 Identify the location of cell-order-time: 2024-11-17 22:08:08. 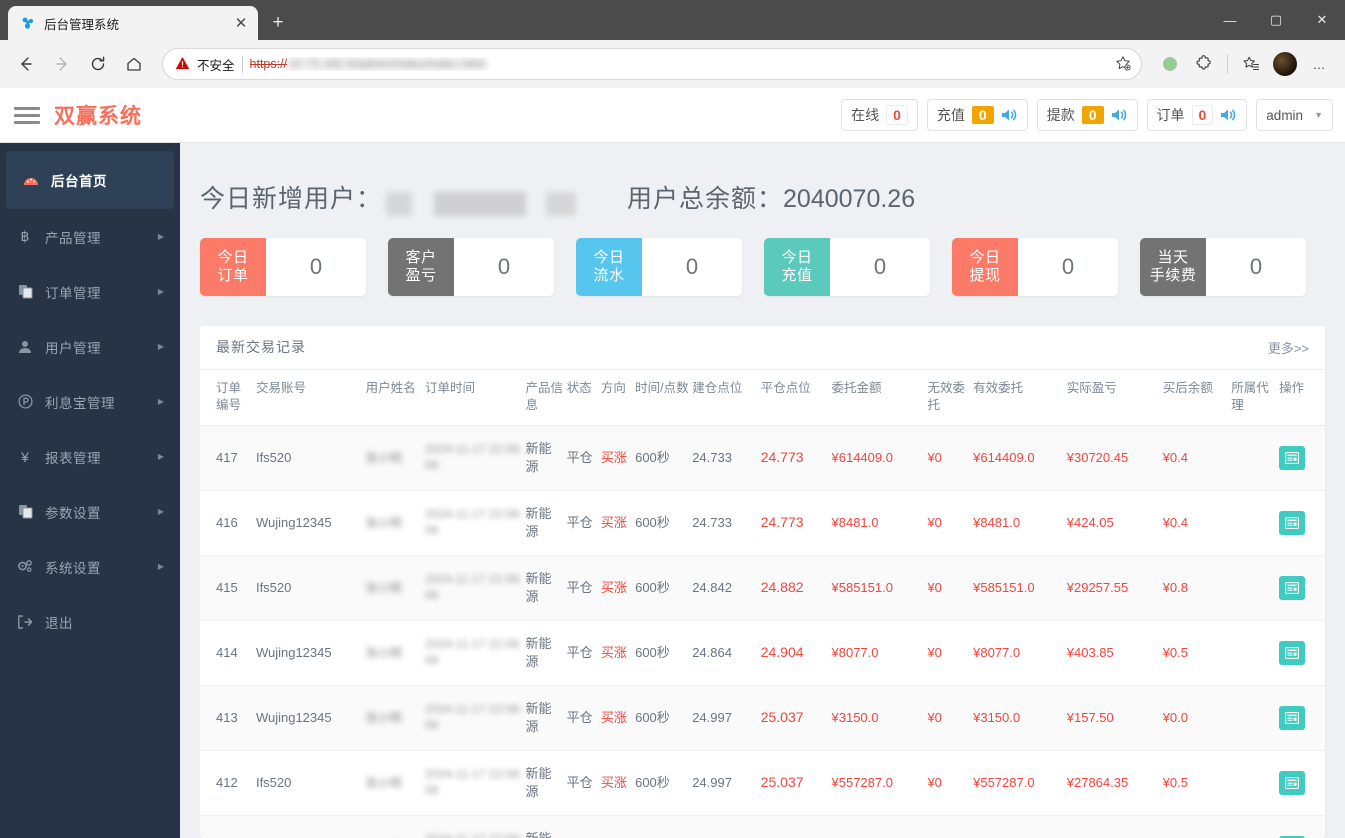
(475, 783).